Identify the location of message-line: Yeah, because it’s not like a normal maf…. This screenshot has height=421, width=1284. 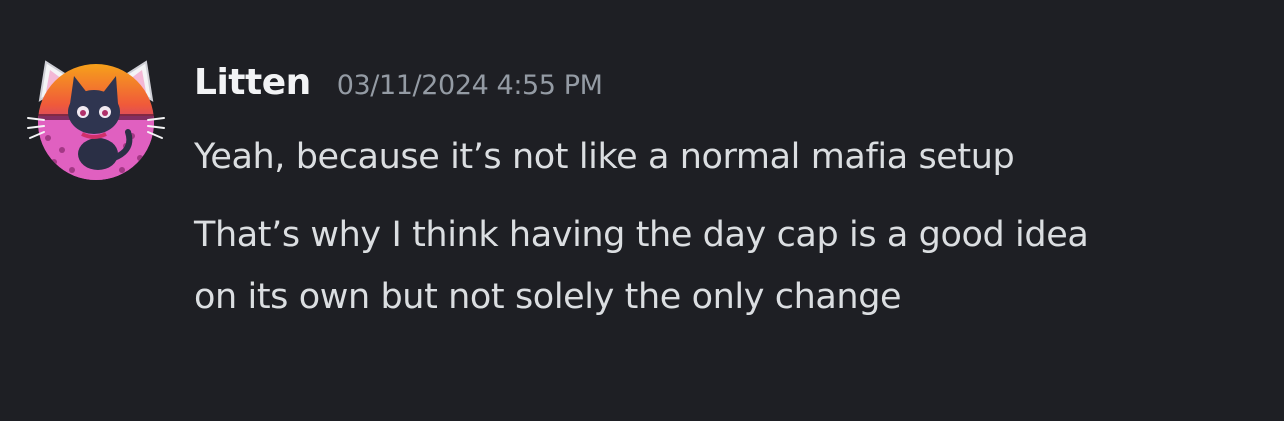
(604, 157).